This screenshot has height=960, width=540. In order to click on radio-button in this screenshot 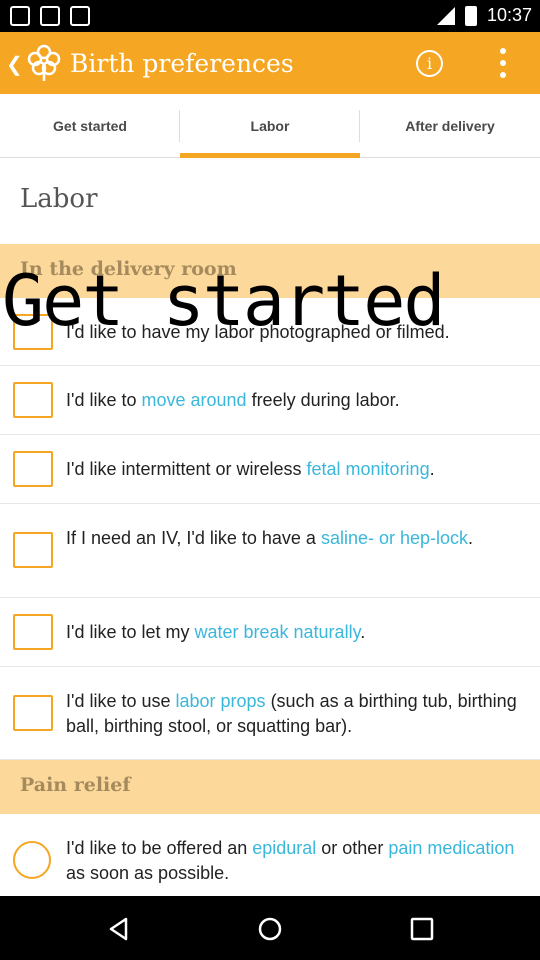, I will do `click(32, 860)`.